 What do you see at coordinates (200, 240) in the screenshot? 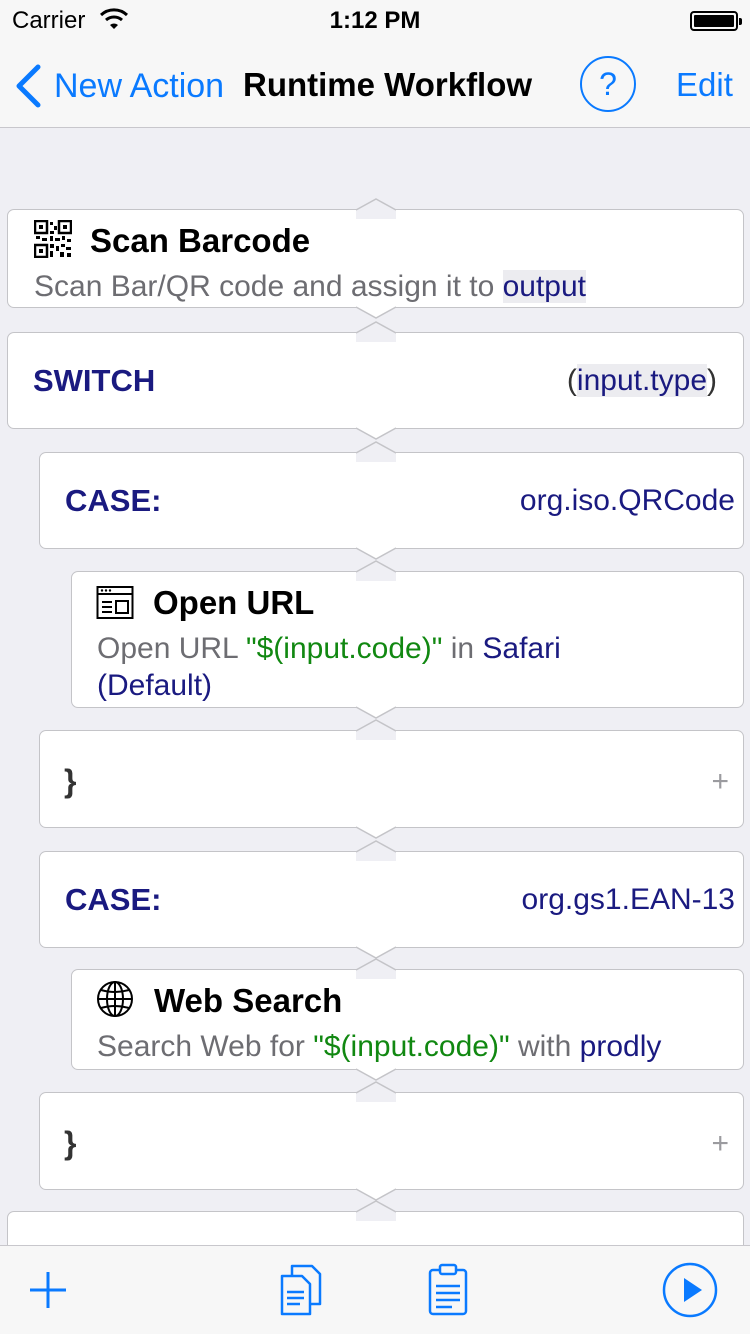
I see `action-title: Scan Barcode` at bounding box center [200, 240].